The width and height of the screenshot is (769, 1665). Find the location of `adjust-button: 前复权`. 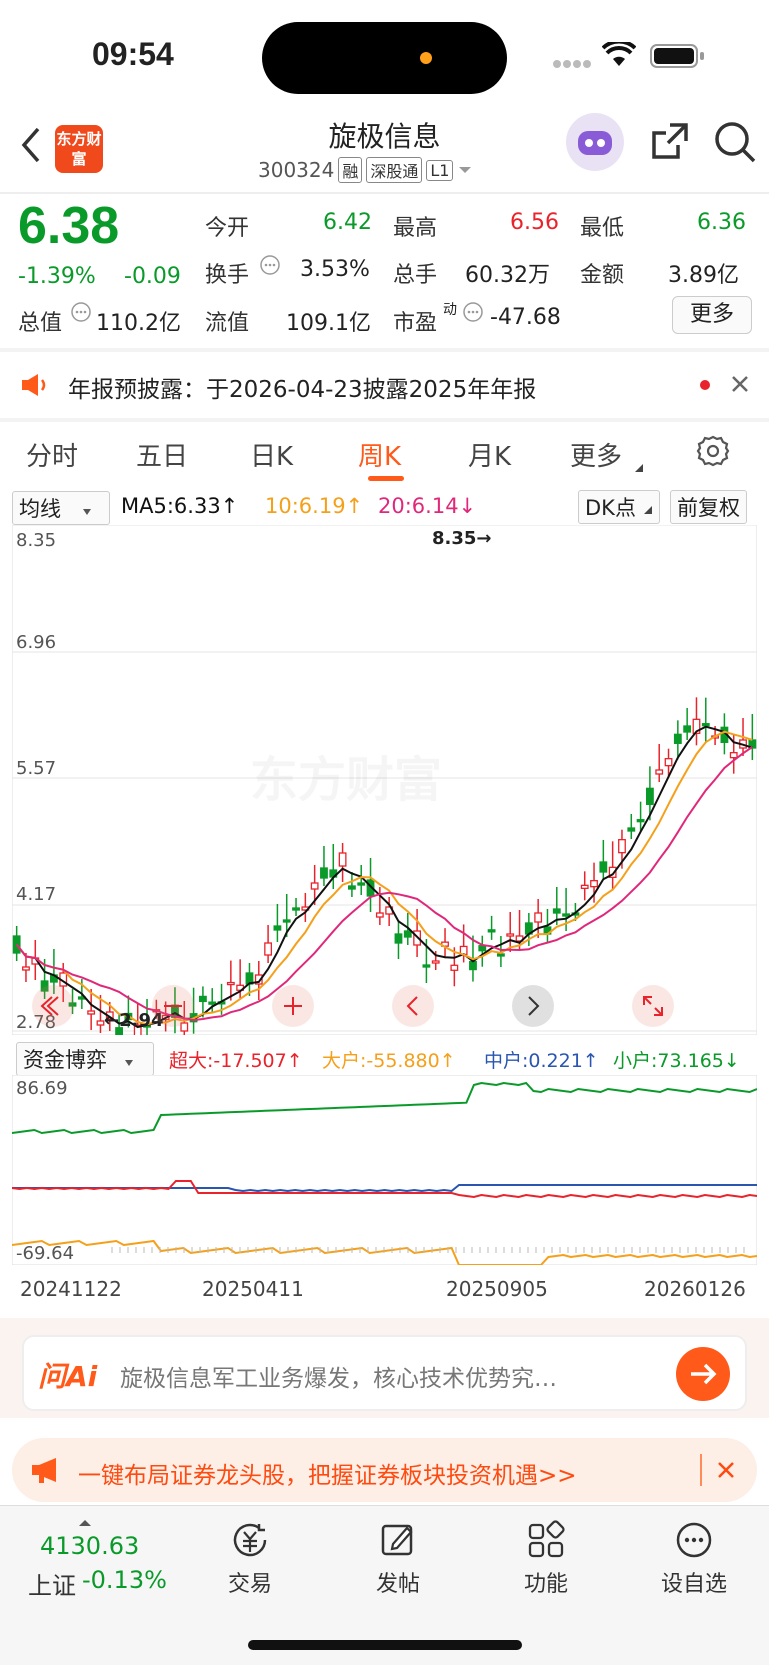

adjust-button: 前复权 is located at coordinates (708, 507).